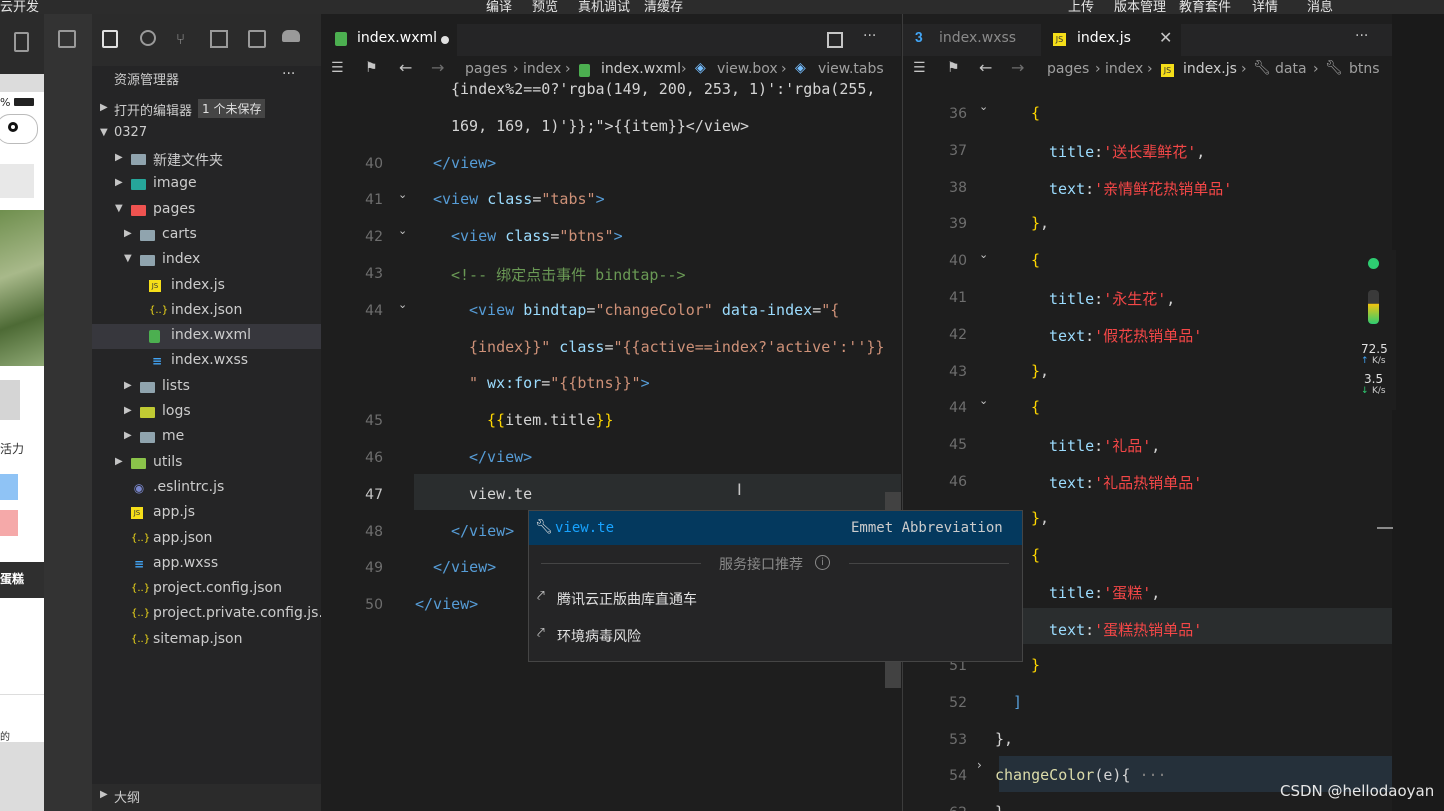 Image resolution: width=1444 pixels, height=811 pixels. Describe the element at coordinates (1205, 7) in the screenshot. I see `menu-edu: 教育套件` at that location.